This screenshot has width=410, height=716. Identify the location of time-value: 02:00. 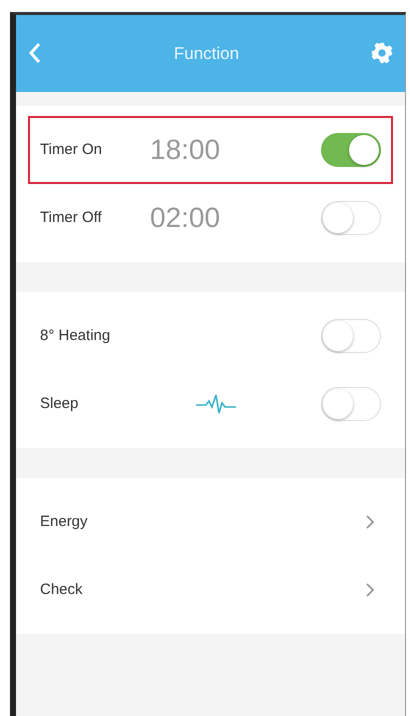
(235, 218).